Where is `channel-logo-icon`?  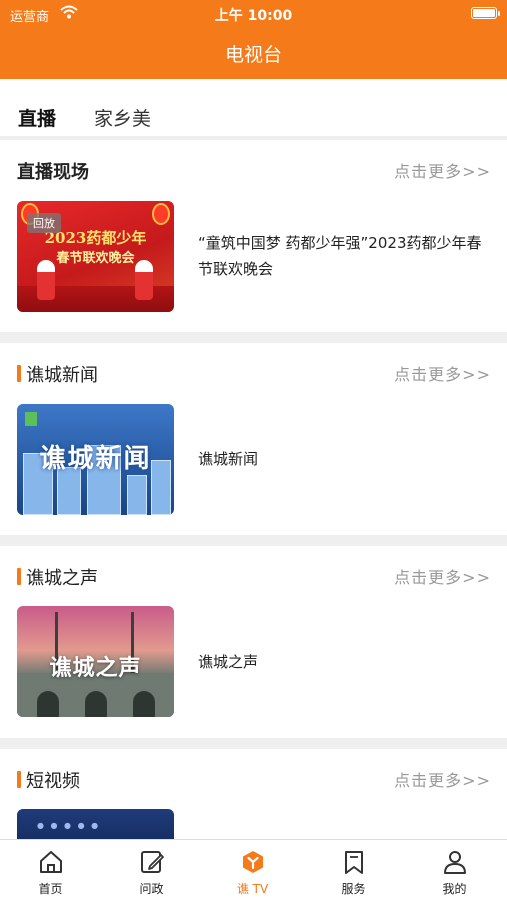 channel-logo-icon is located at coordinates (31, 419).